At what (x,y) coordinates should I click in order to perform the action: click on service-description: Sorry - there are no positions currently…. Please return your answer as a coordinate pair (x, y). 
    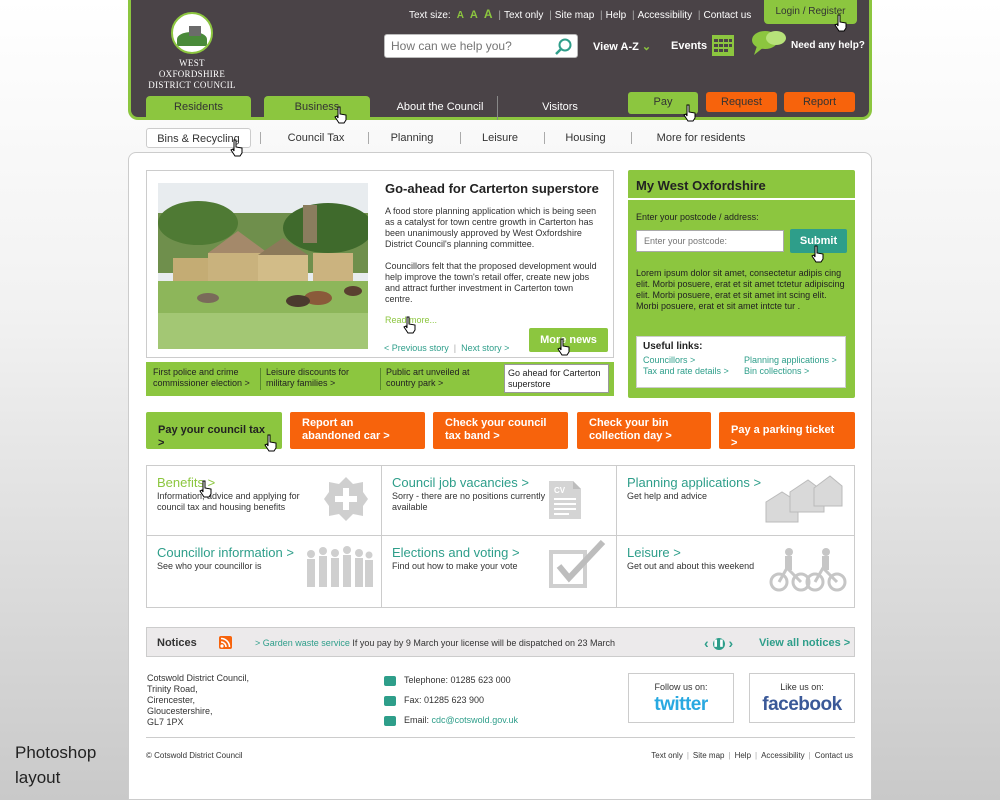
    Looking at the image, I should click on (469, 501).